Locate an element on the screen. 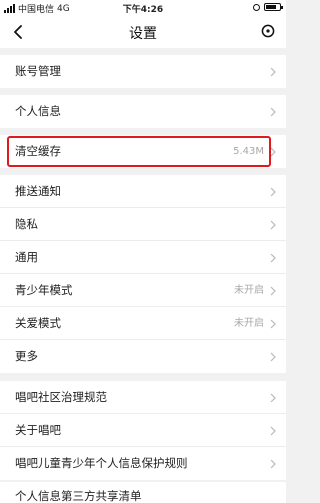 The width and height of the screenshot is (320, 503). settings-item-label: 关于唱吧 is located at coordinates (38, 430).